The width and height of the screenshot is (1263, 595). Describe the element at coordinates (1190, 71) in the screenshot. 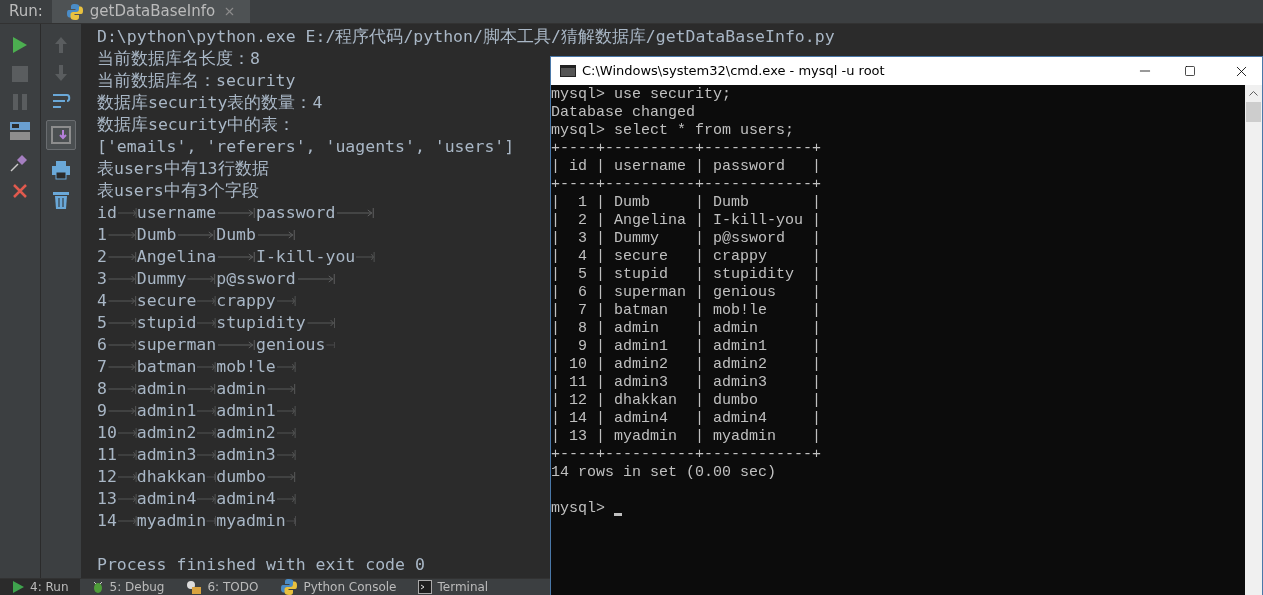

I see `maximize-icon` at that location.